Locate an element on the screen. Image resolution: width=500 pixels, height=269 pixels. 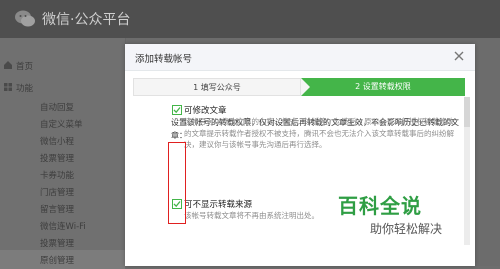
home-icon is located at coordinates (8, 65).